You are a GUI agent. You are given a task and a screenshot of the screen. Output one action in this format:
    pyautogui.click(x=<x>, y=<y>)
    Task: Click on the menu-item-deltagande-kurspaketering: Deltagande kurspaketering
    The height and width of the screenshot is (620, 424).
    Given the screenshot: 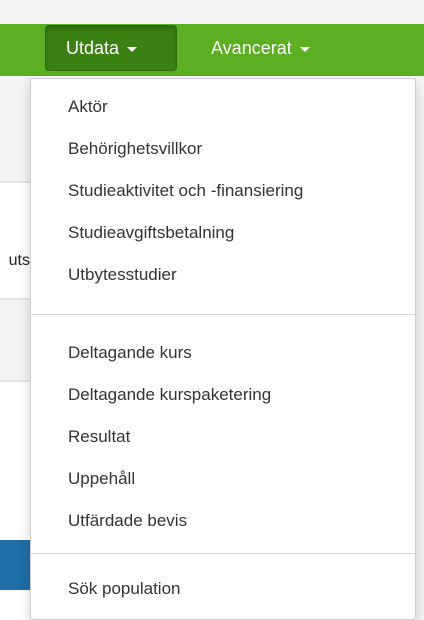 What is the action you would take?
    pyautogui.click(x=169, y=395)
    